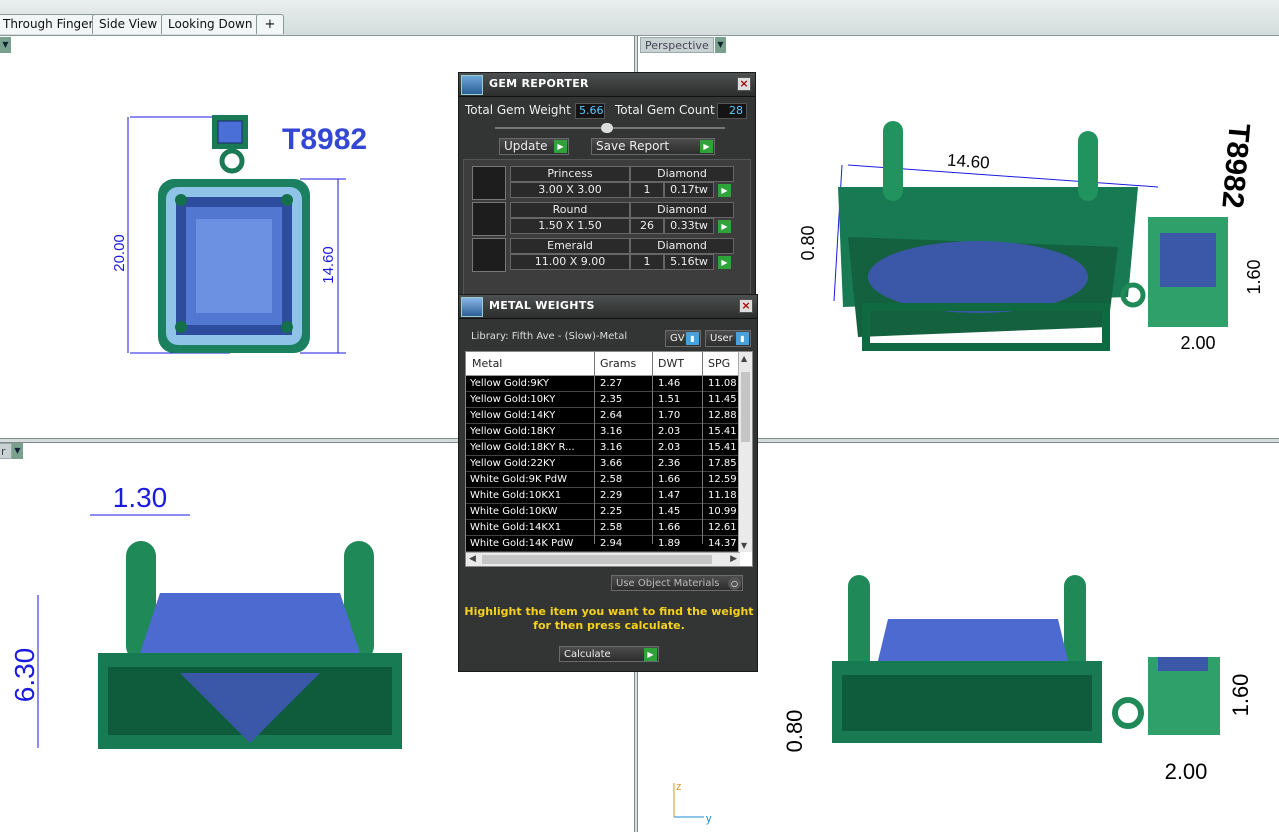 The image size is (1279, 832). I want to click on metal-grams: 2.58, so click(611, 479).